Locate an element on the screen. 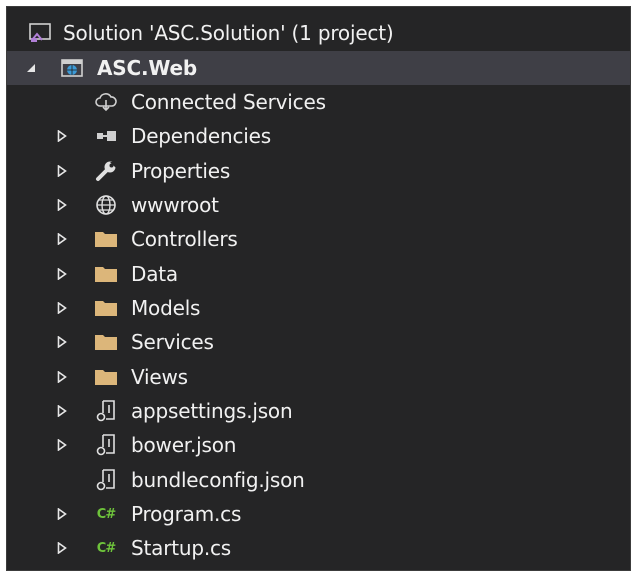 The width and height of the screenshot is (637, 577). tree-row-connected-services: Connected Services is located at coordinates (318, 102).